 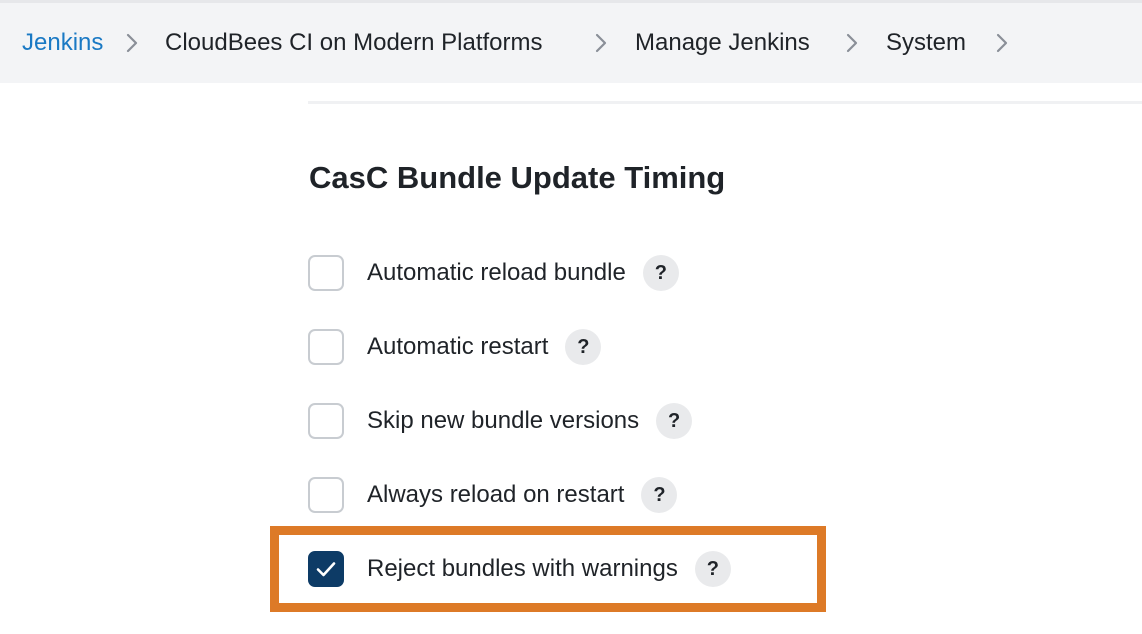 What do you see at coordinates (354, 43) in the screenshot?
I see `breadcrumb-item-cloudbees-ci: CloudBees CI on Modern Platforms` at bounding box center [354, 43].